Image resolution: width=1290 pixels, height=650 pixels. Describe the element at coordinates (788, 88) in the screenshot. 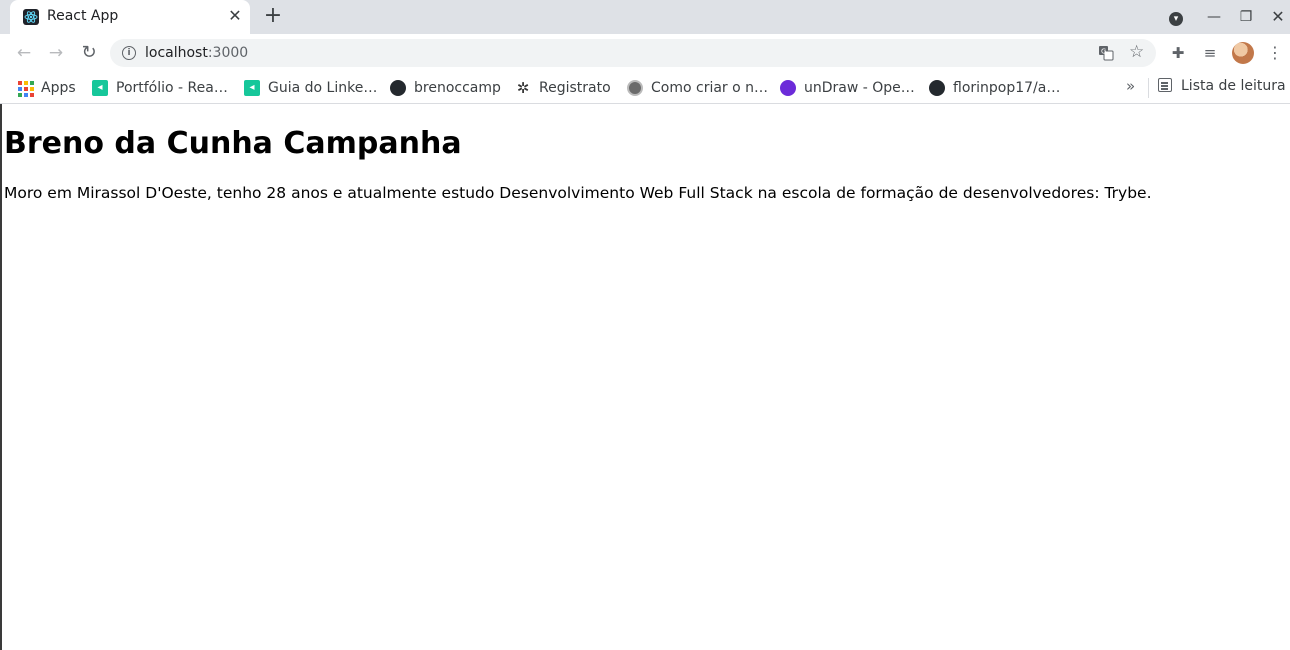

I see `undraw-icon` at that location.